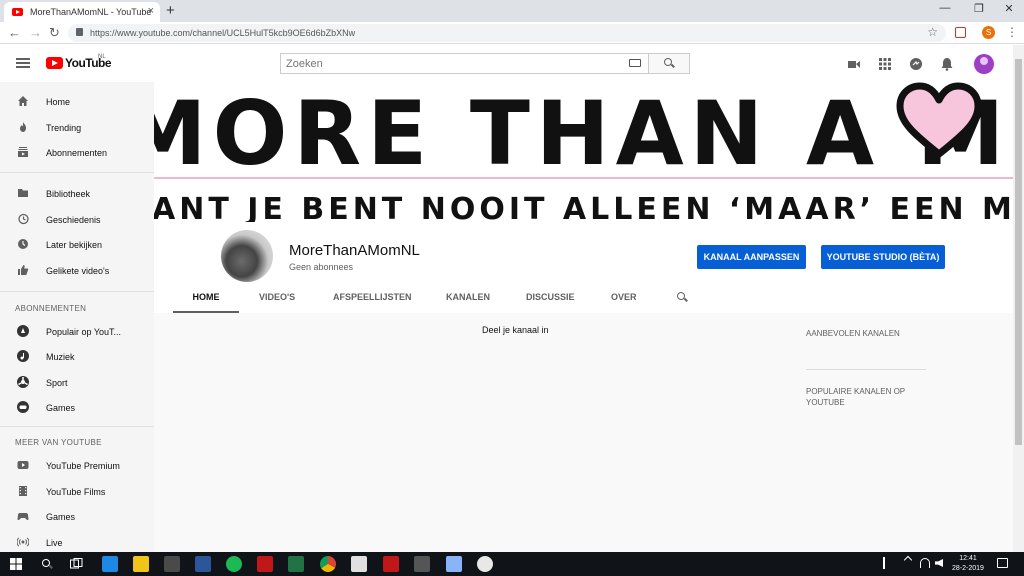 Image resolution: width=1024 pixels, height=576 pixels. I want to click on apps-grid-icon, so click(885, 64).